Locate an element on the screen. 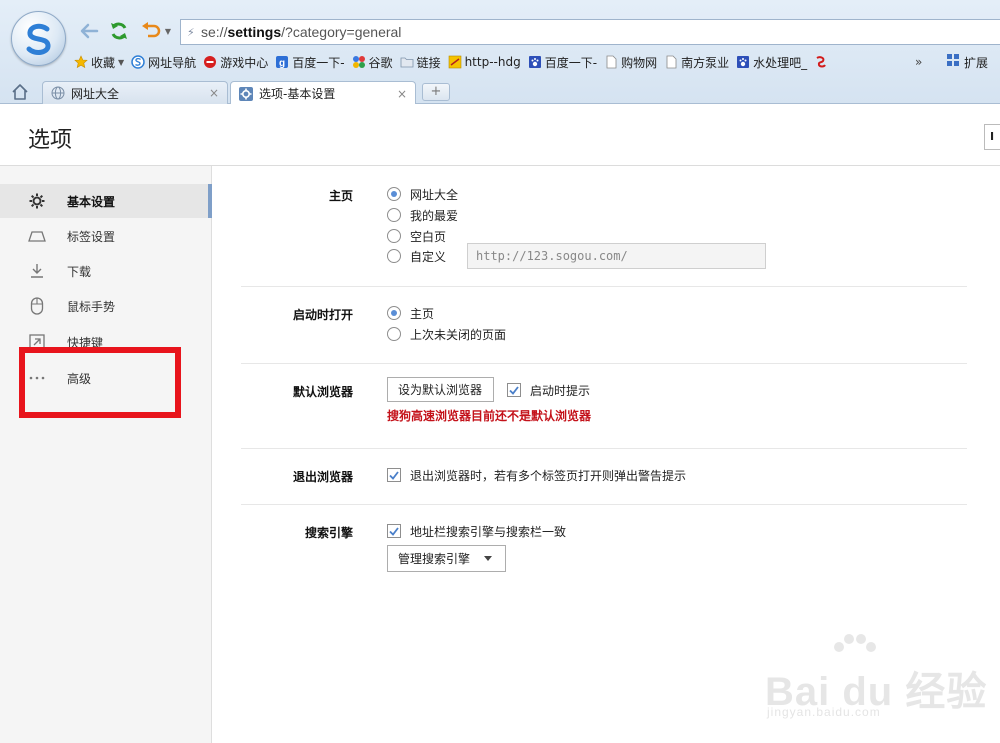  option-label: 地址栏搜索引擎与搜索栏一致 is located at coordinates (488, 531).